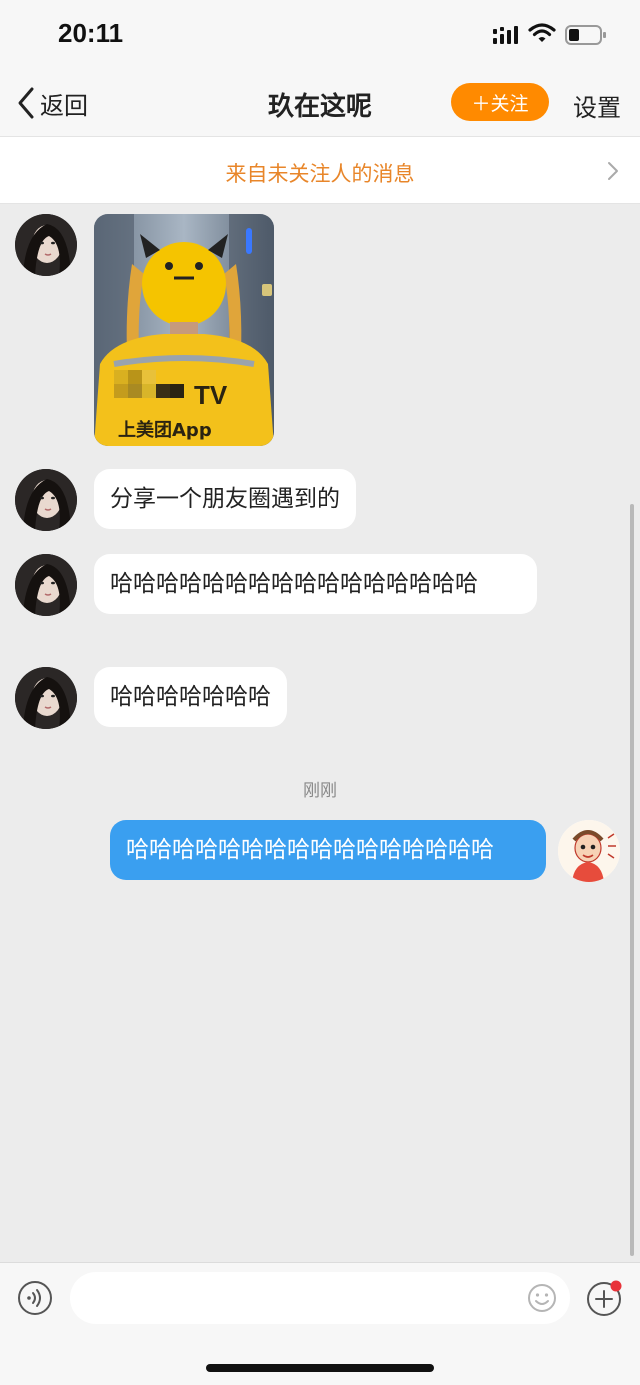  What do you see at coordinates (165, 430) in the screenshot?
I see `photo-caption: 上美团App` at bounding box center [165, 430].